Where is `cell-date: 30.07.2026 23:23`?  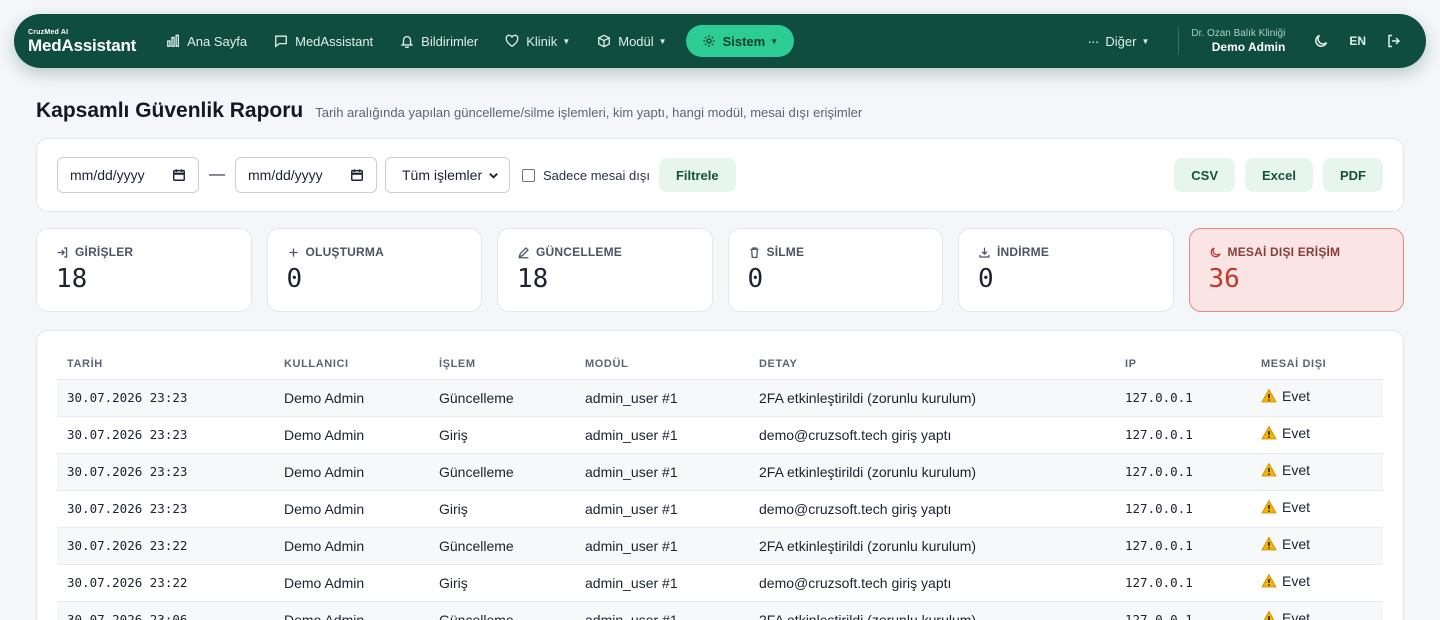 cell-date: 30.07.2026 23:23 is located at coordinates (165, 435).